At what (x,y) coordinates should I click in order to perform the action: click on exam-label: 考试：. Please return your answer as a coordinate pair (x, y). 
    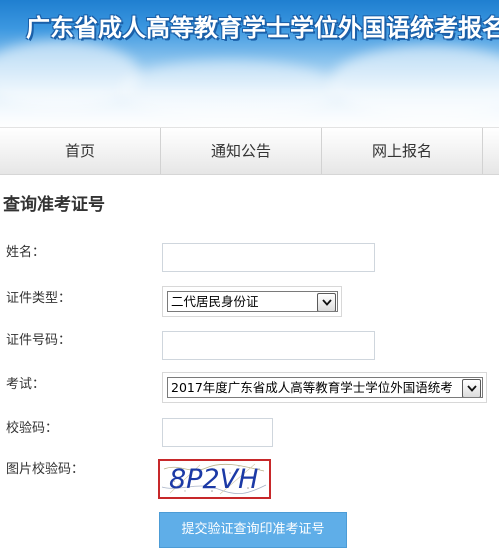
    Looking at the image, I should click on (26, 384).